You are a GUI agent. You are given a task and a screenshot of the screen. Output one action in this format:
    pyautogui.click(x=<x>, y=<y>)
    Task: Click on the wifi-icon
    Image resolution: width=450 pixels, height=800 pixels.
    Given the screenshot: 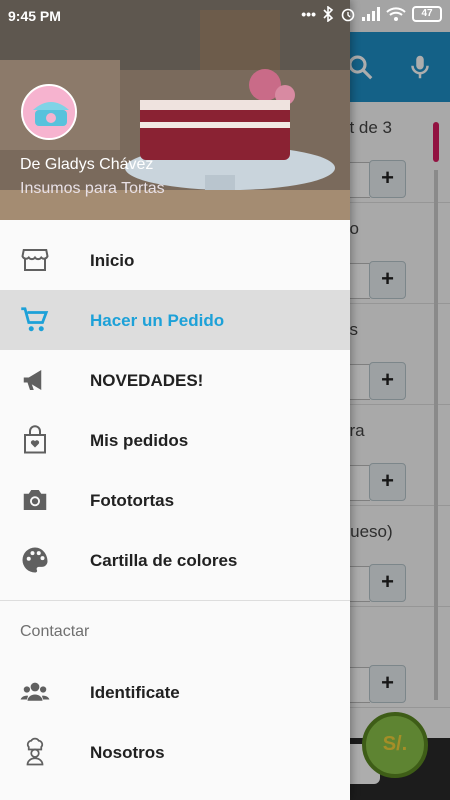 What is the action you would take?
    pyautogui.click(x=396, y=14)
    